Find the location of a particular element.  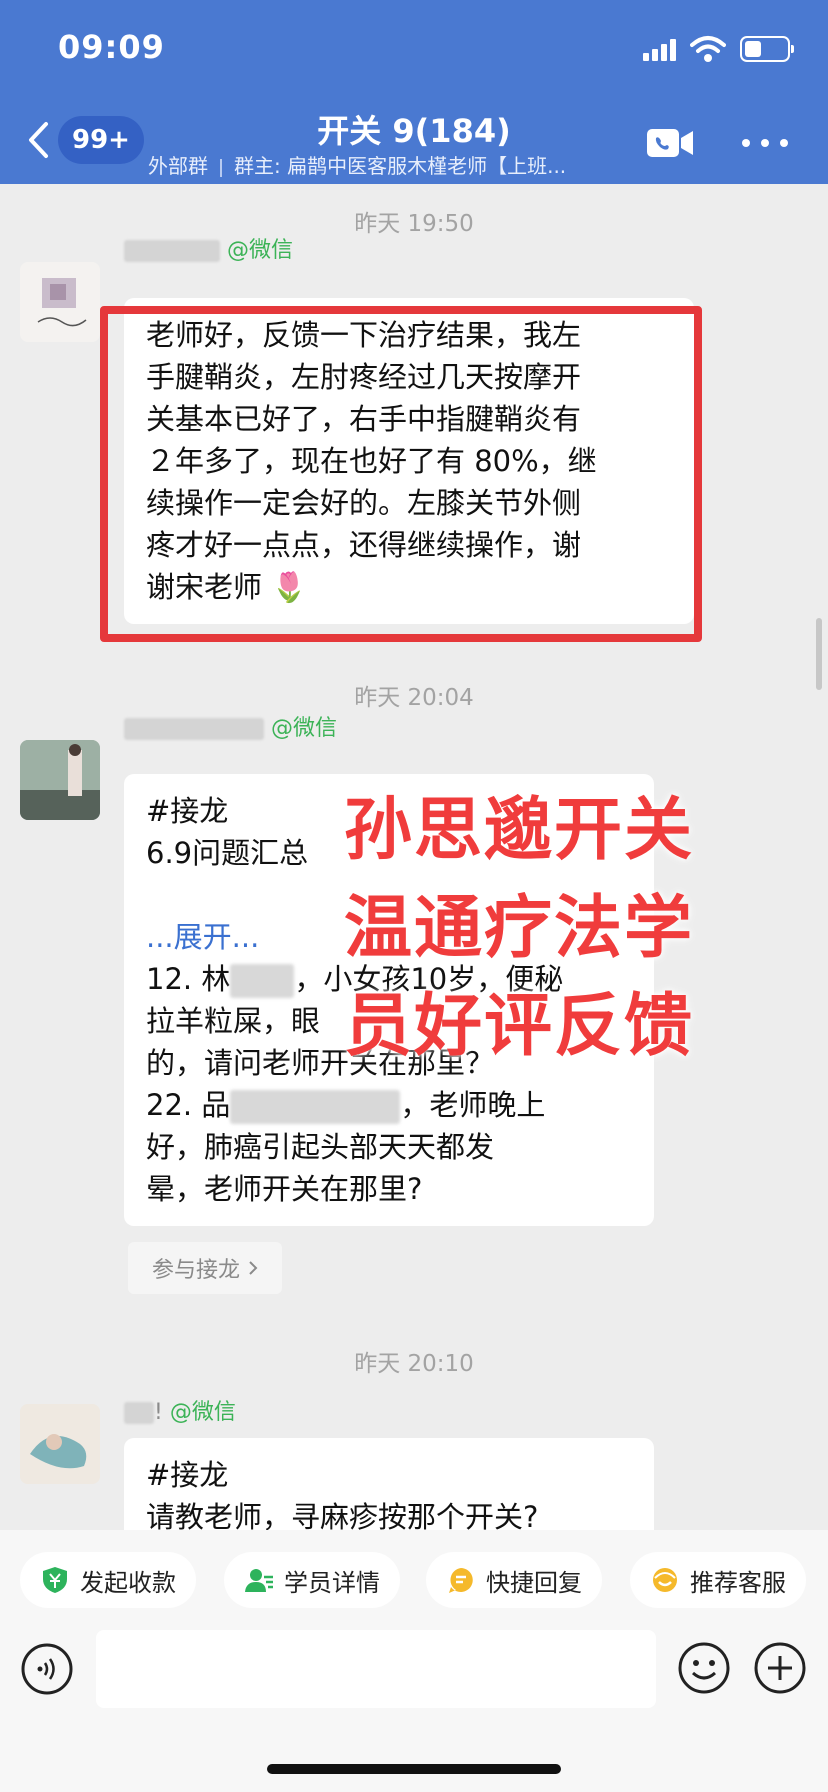

status-icons is located at coordinates (718, 49).